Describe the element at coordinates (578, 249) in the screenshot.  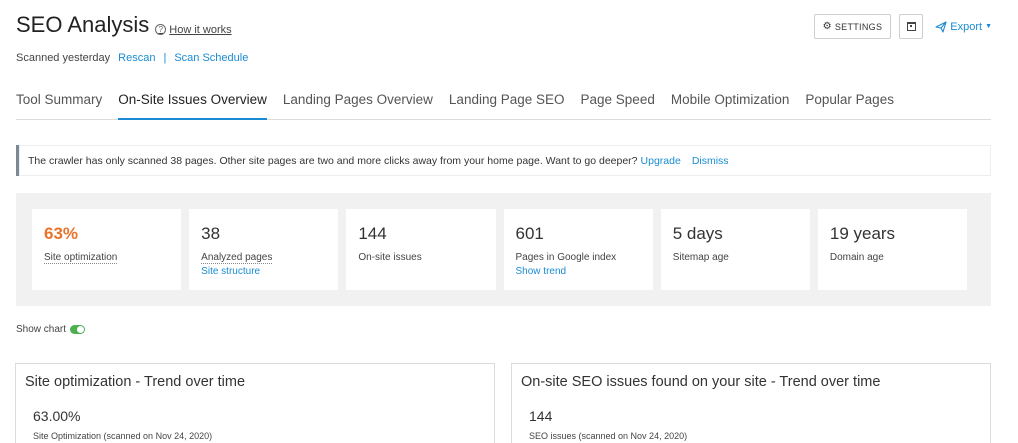
I see `metric-card-google-index: 601 Pages in Google index Show trend` at that location.